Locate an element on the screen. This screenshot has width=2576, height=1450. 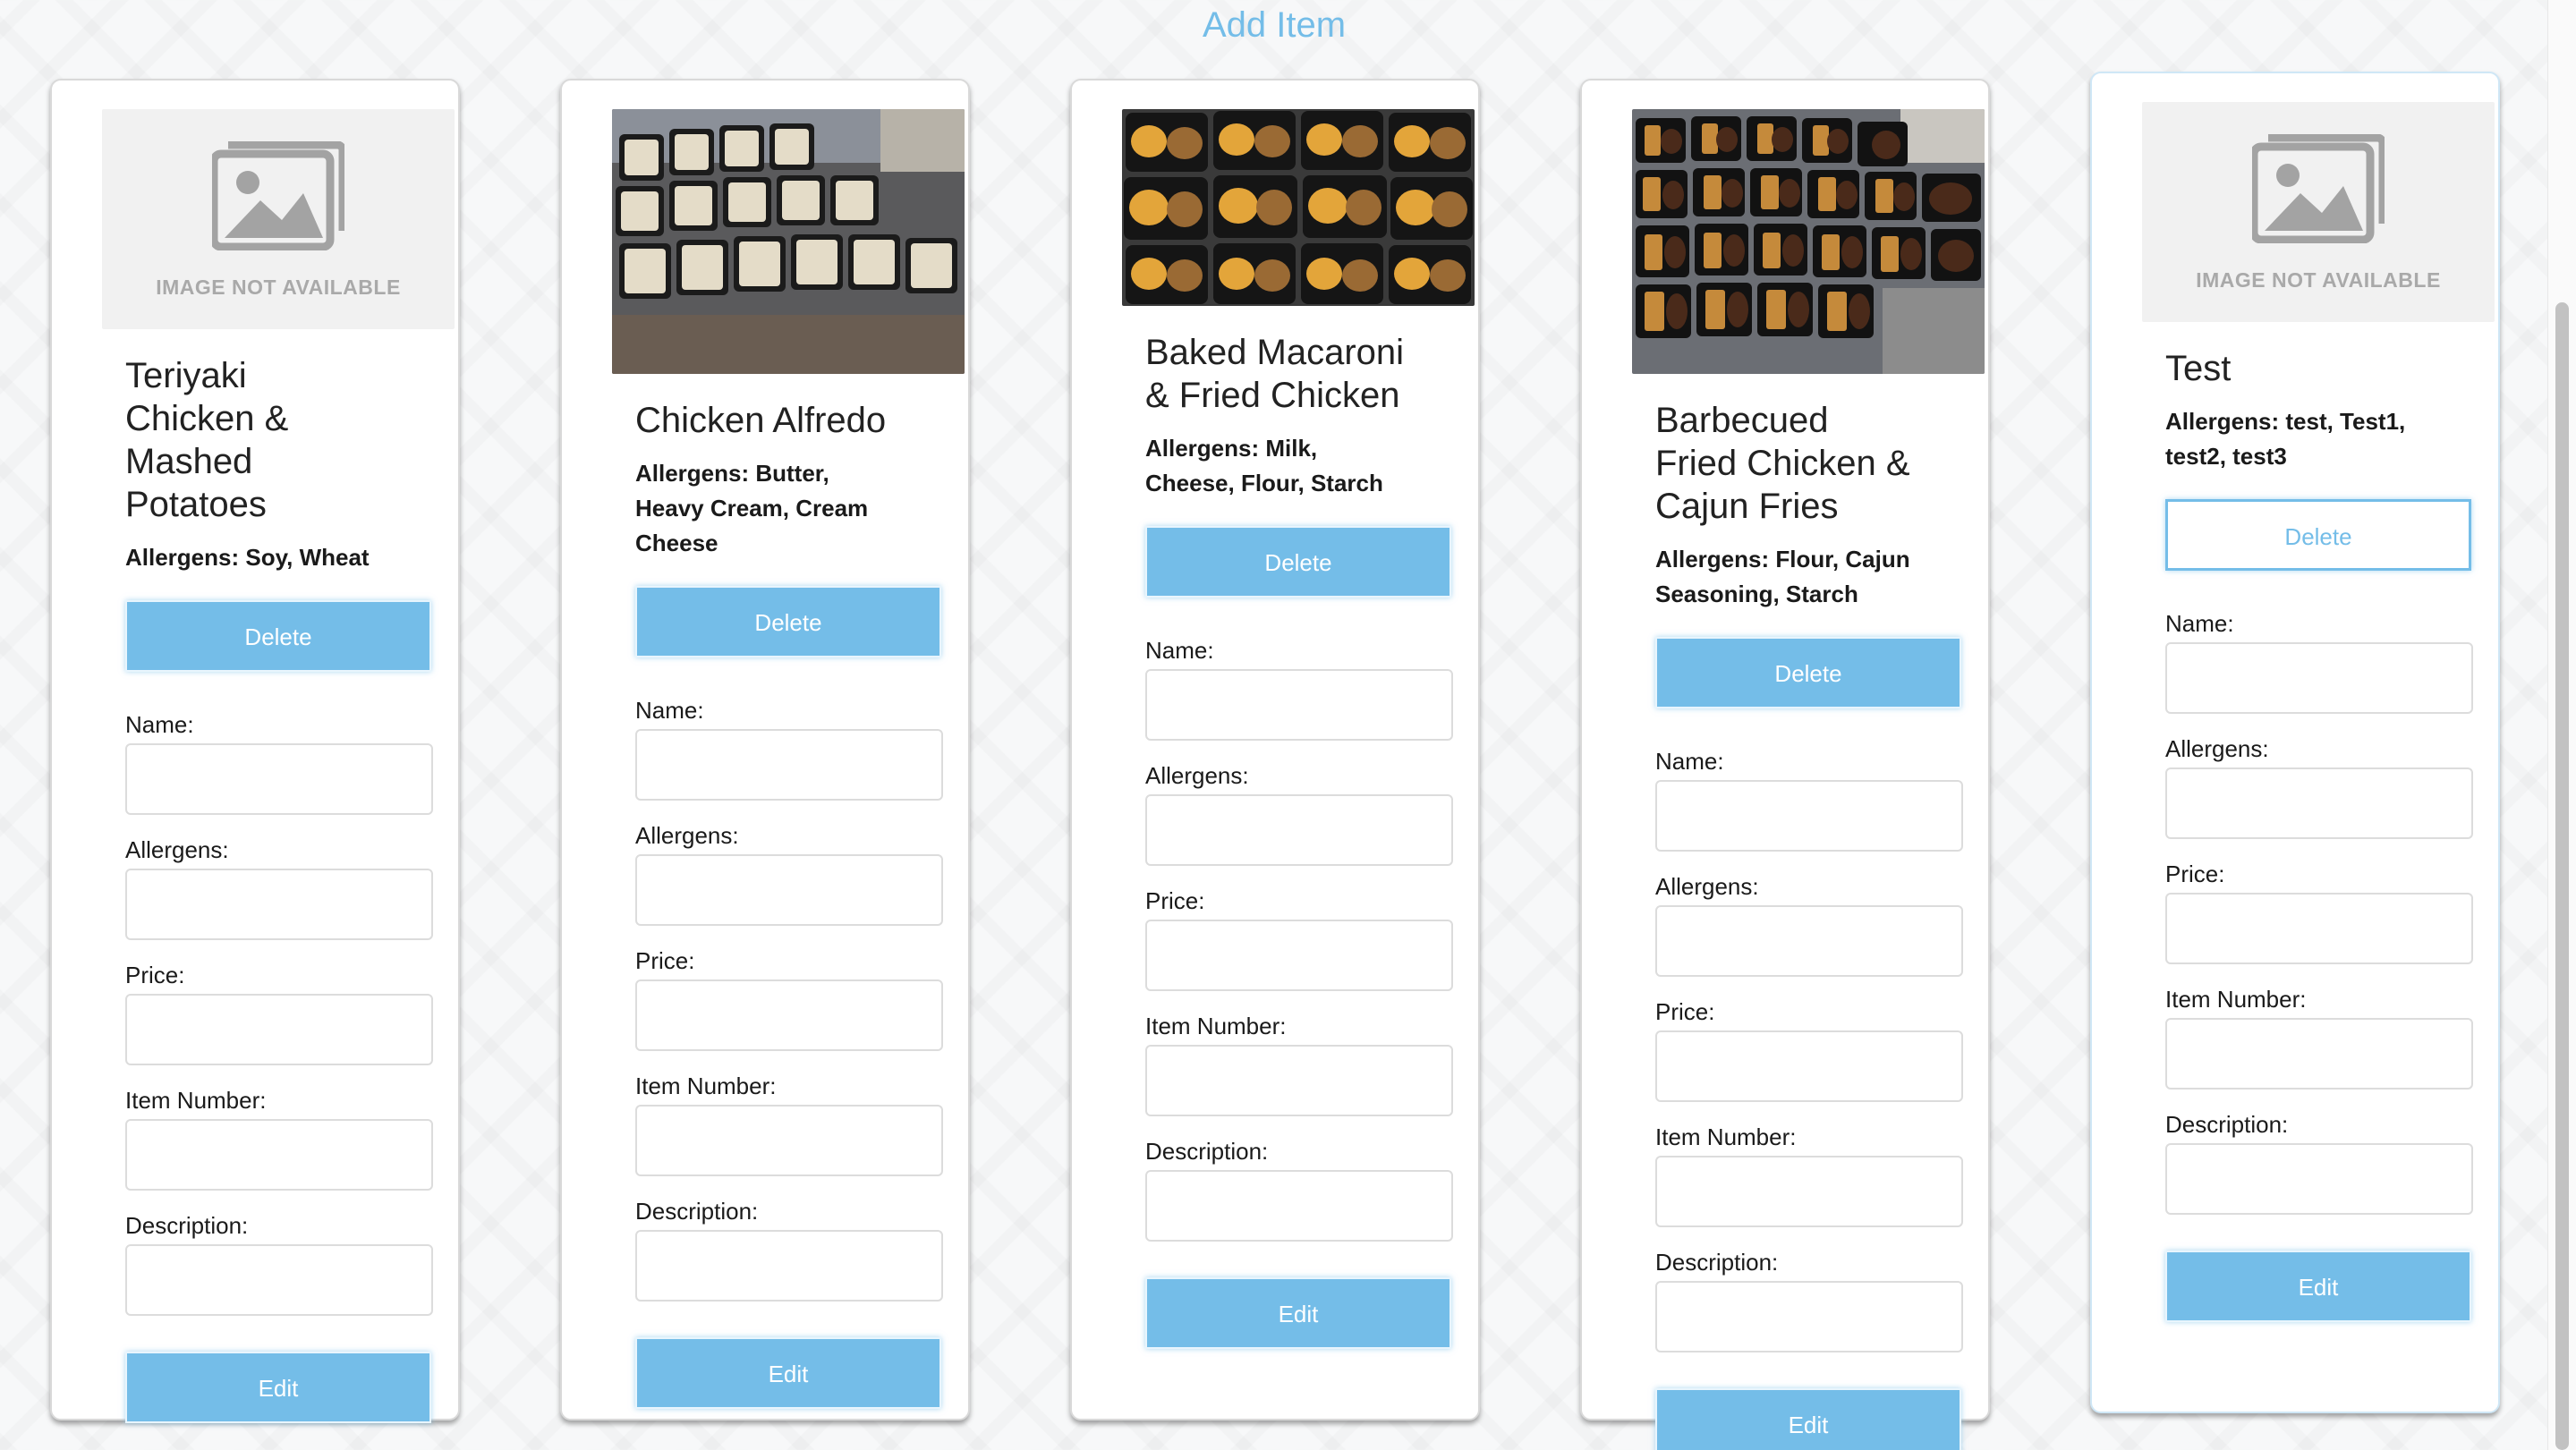
item-allergens: Allergens: Soy, Wheat is located at coordinates (247, 557).